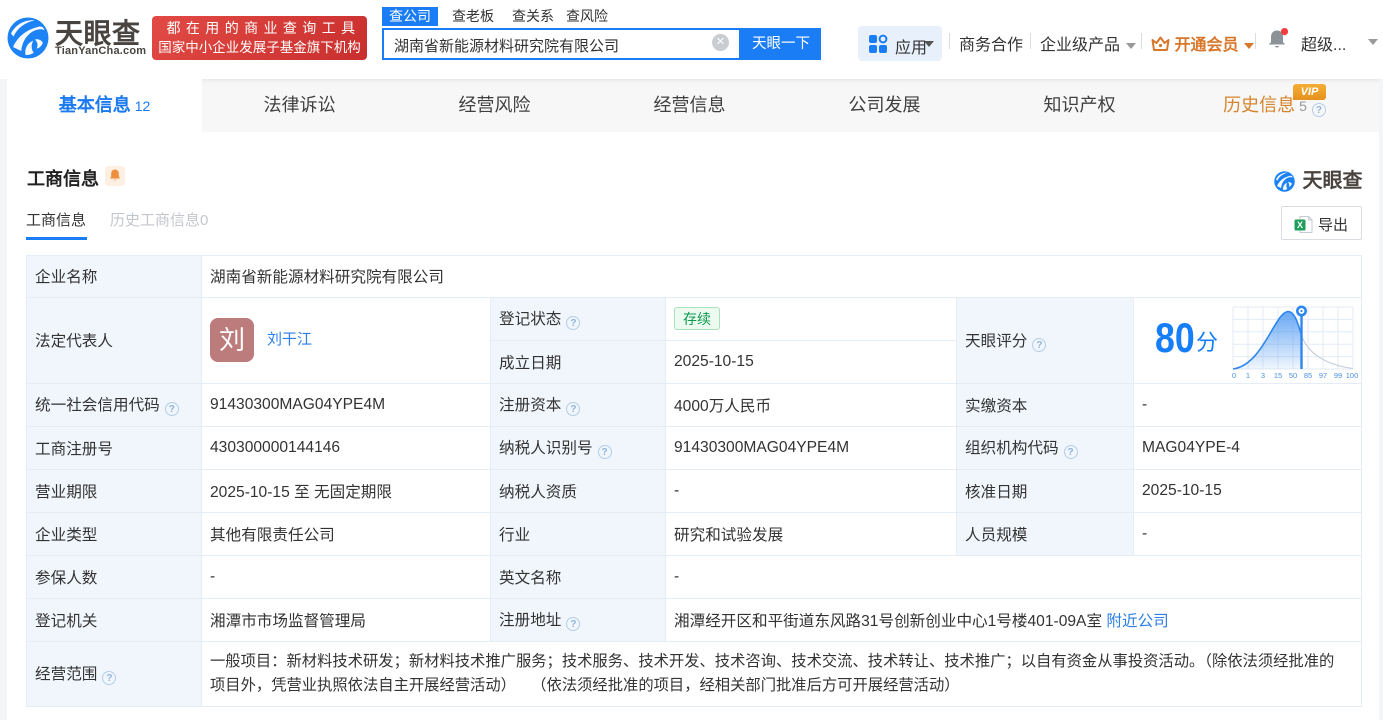 The width and height of the screenshot is (1383, 720). What do you see at coordinates (1293, 375) in the screenshot?
I see `svg-text: 50` at bounding box center [1293, 375].